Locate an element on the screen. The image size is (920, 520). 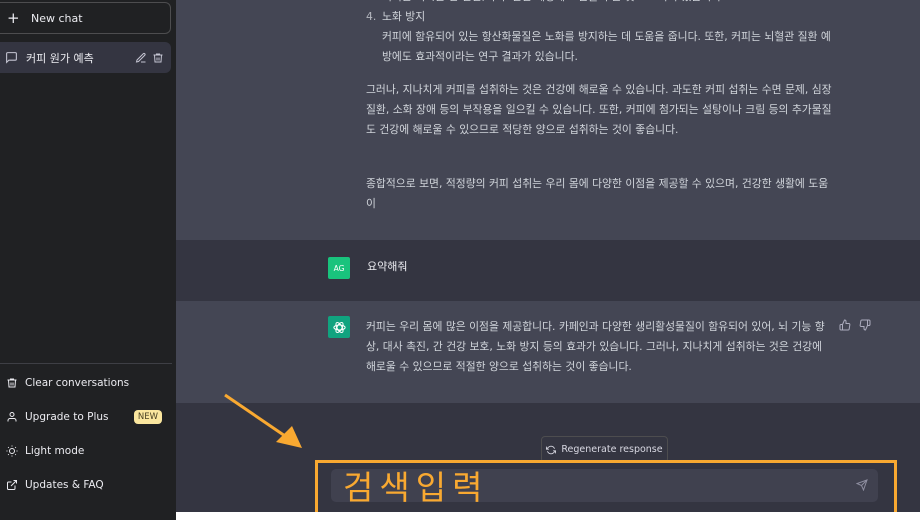
refresh-icon is located at coordinates (551, 450).